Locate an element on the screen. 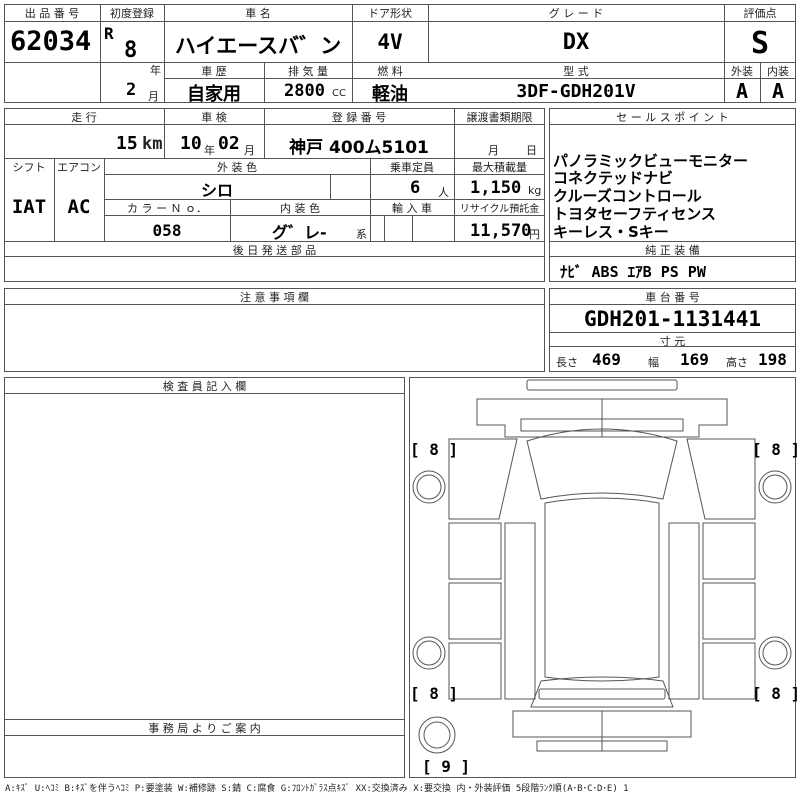 This screenshot has height=800, width=800. era-value: R is located at coordinates (109, 33).